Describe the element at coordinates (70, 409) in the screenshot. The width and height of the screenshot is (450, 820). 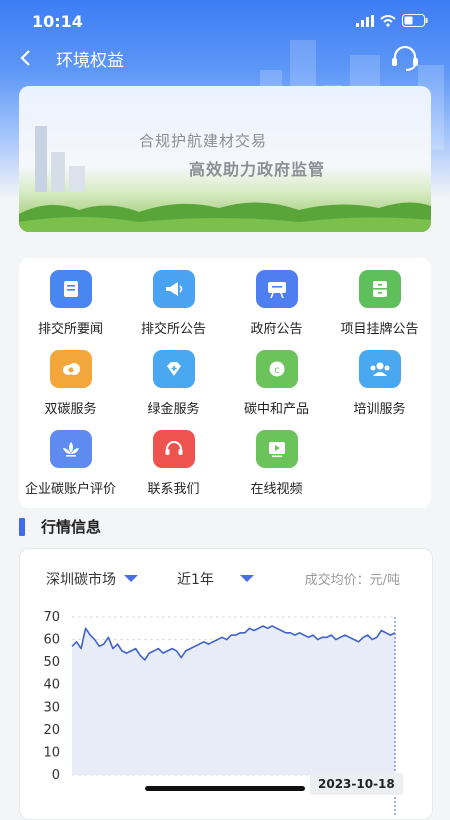
I see `menu-item-label: 双碳服务` at that location.